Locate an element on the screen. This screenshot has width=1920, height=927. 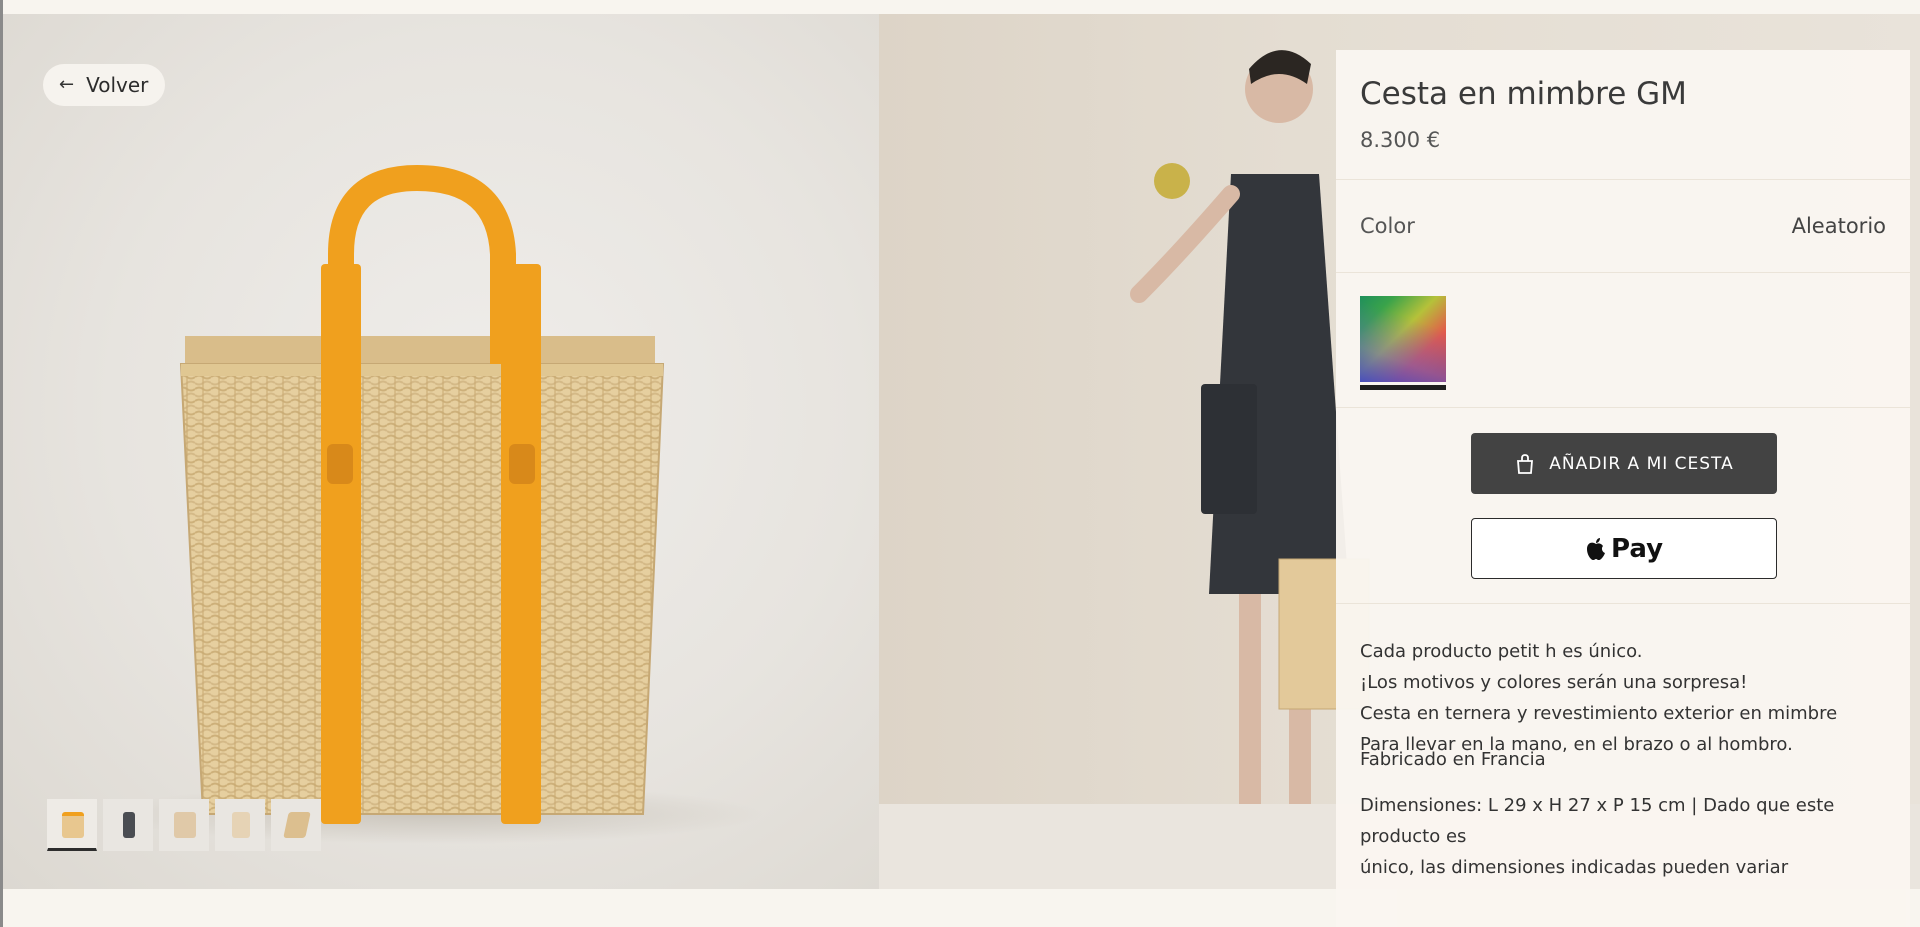
back-button: ← Volver is located at coordinates (104, 85).